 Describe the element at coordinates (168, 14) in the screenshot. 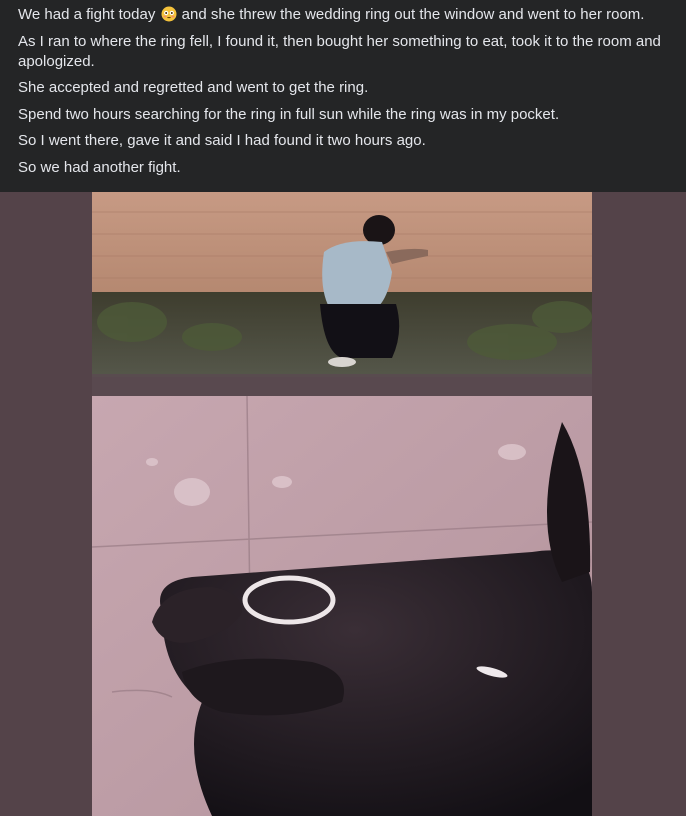

I see `flushed-face-emoji-icon` at that location.